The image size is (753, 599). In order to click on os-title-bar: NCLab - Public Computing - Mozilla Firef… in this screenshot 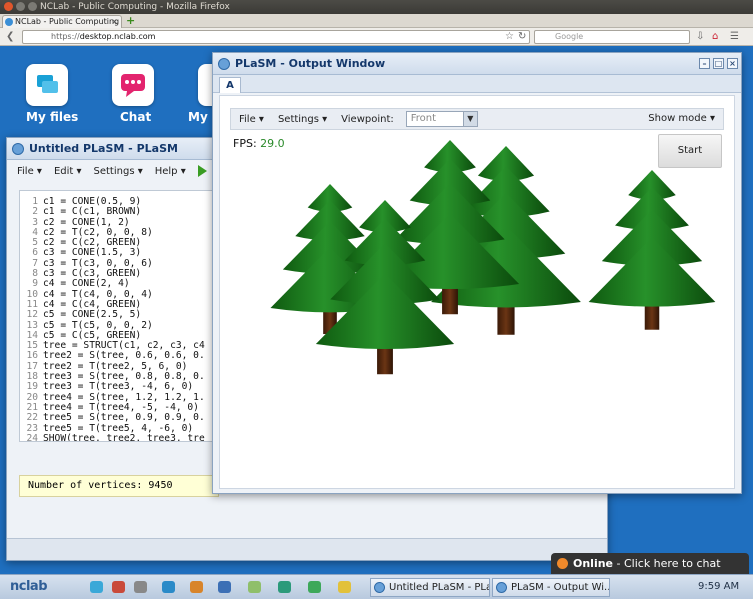, I will do `click(376, 7)`.